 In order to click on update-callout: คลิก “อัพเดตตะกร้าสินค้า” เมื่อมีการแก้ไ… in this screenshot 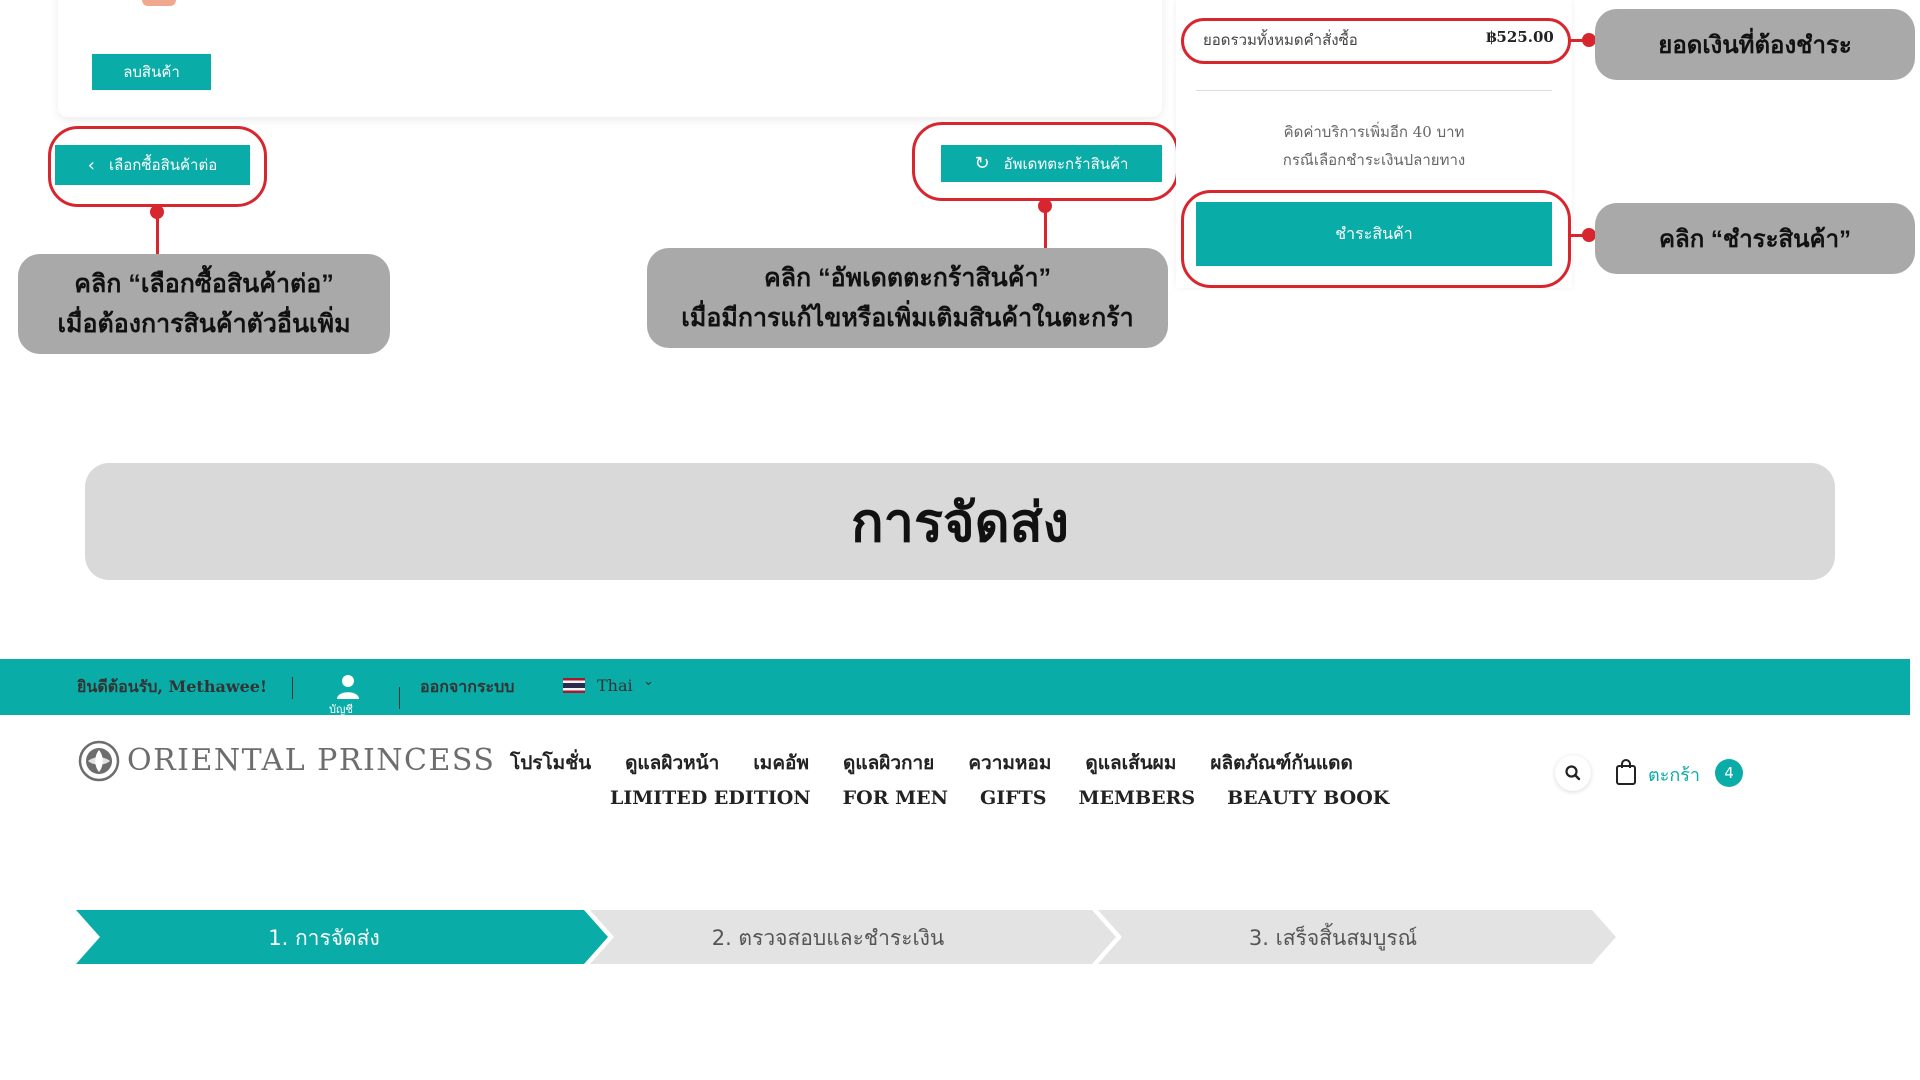, I will do `click(907, 298)`.